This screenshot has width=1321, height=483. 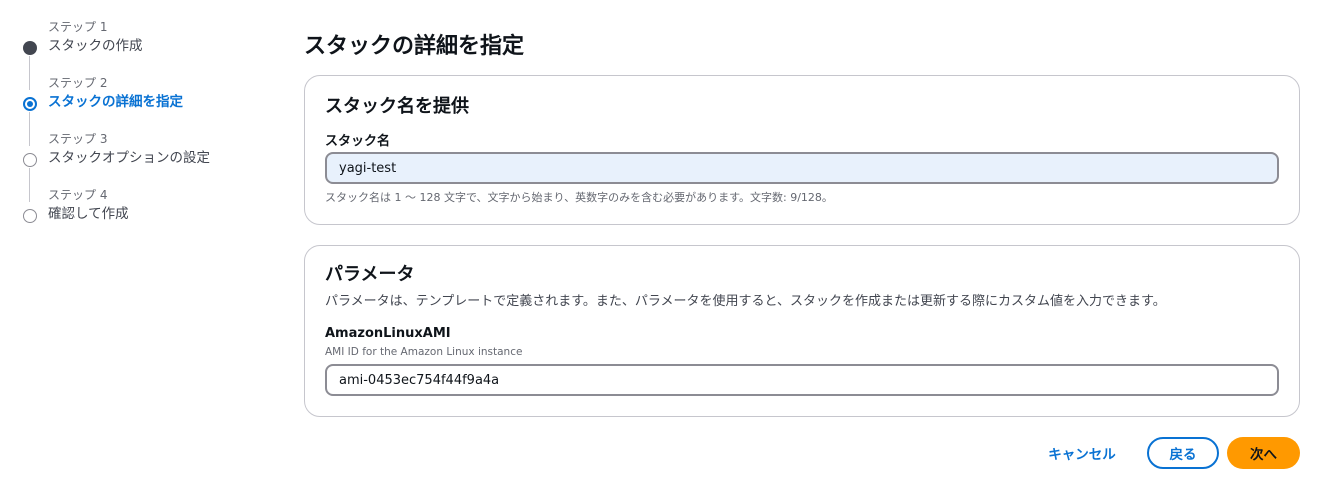 What do you see at coordinates (78, 27) in the screenshot?
I see `step-number: ステップ 1` at bounding box center [78, 27].